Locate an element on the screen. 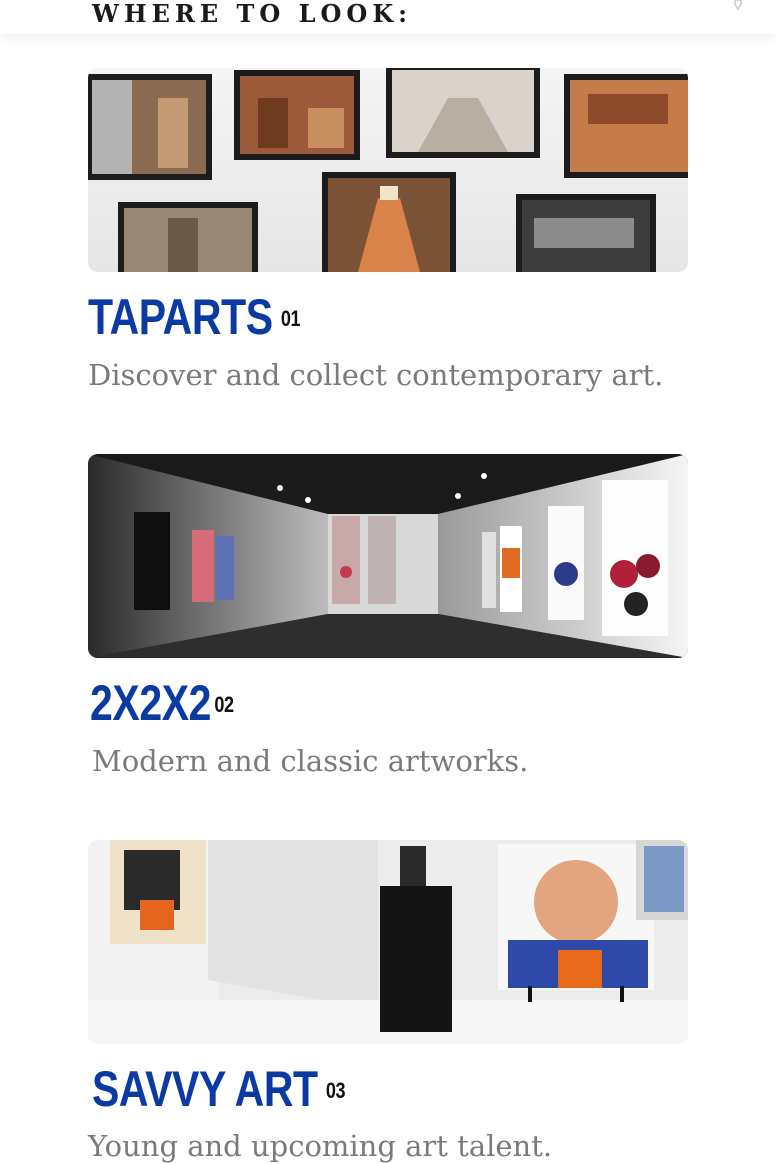  card-number: 02 is located at coordinates (224, 704).